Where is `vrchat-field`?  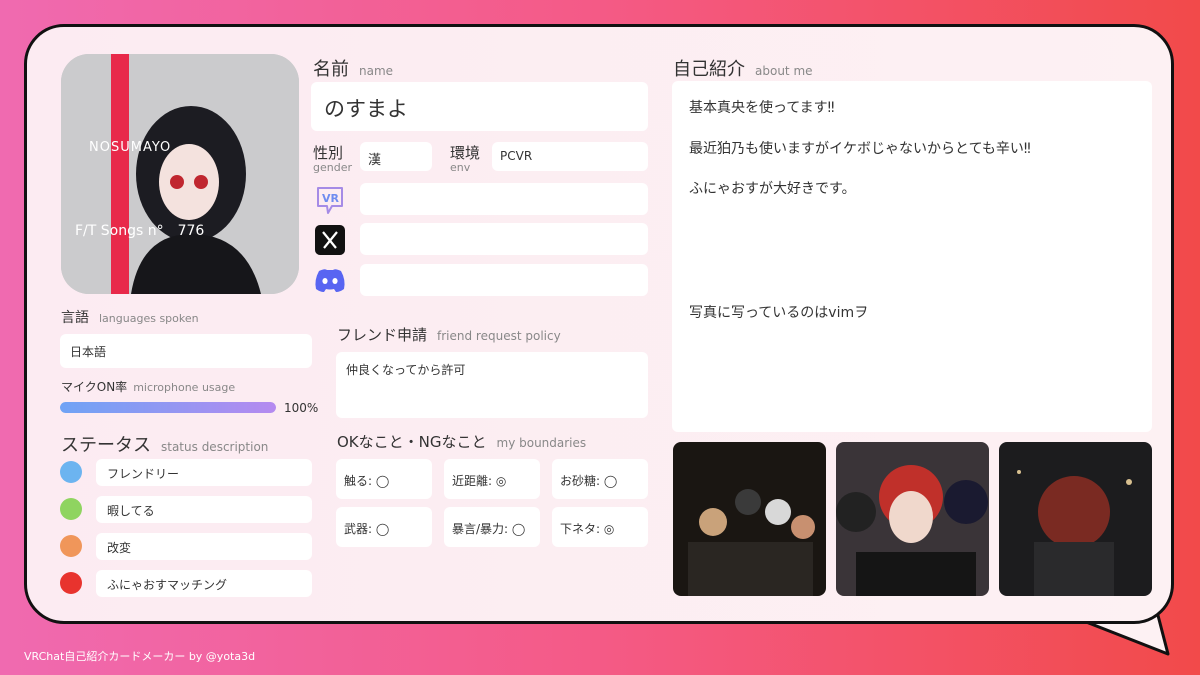 vrchat-field is located at coordinates (504, 199).